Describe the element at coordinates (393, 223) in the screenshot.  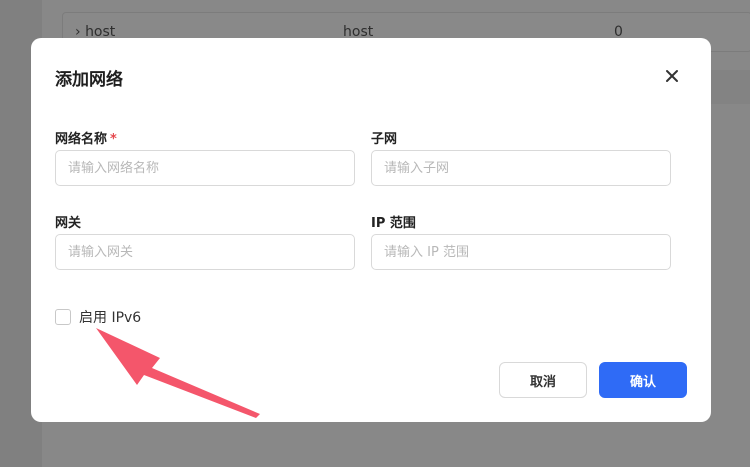
I see `ip-range-label: IP 范围` at that location.